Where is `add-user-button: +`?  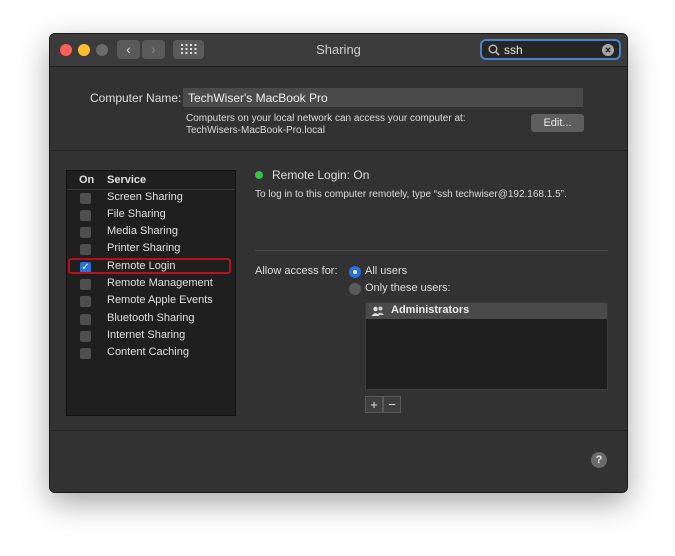
add-user-button: + is located at coordinates (374, 404).